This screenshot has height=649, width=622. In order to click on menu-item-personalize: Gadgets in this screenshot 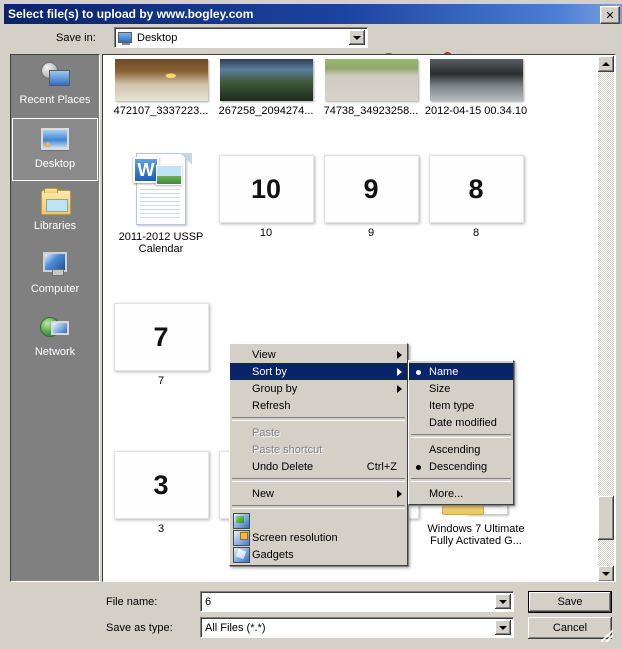, I will do `click(318, 554)`.